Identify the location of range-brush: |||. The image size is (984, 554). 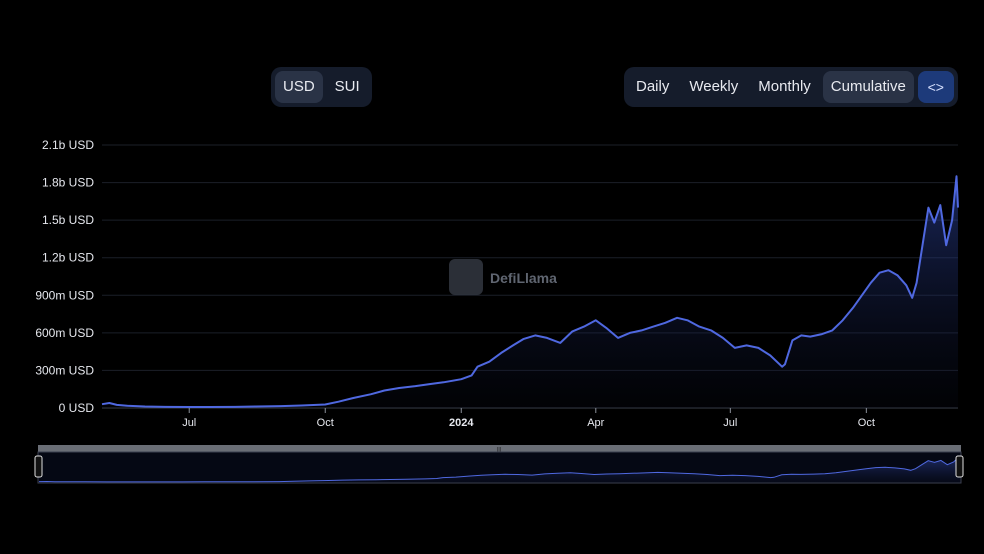
(499, 464).